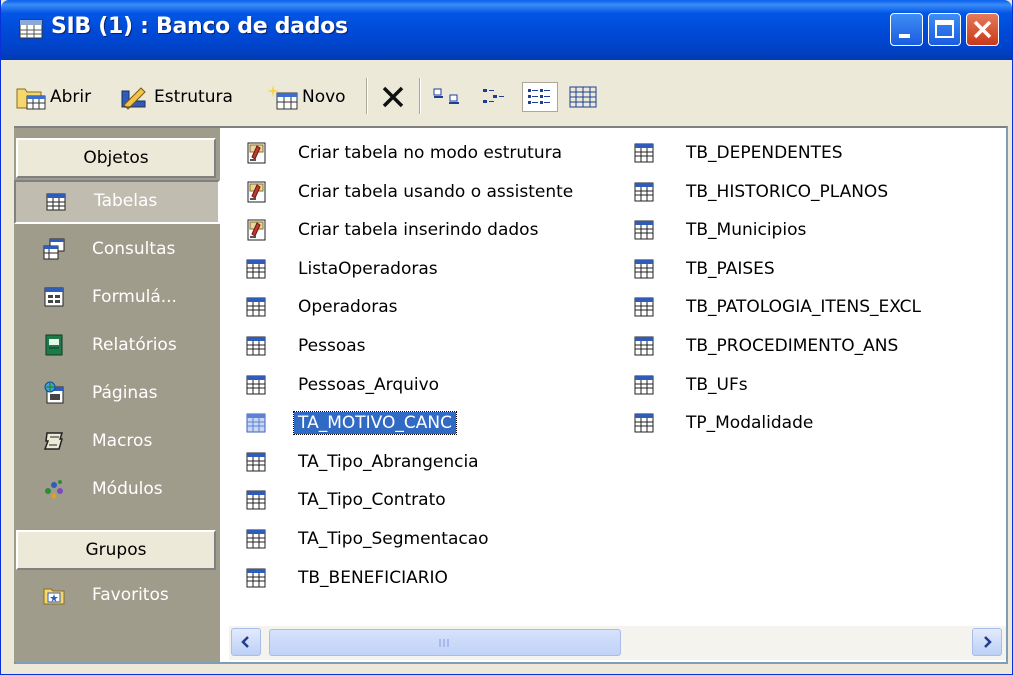  I want to click on sidebar-item-pages: Páginas, so click(117, 394).